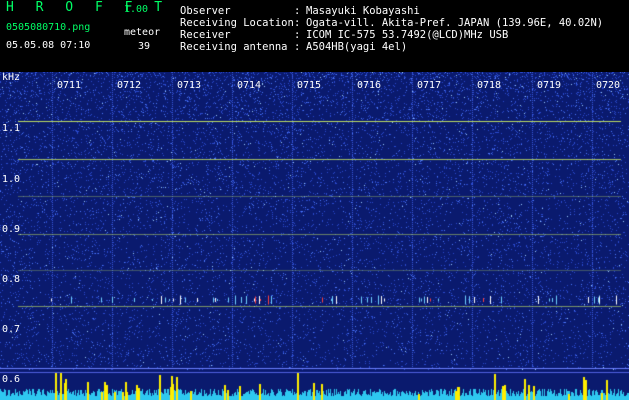  I want to click on meteor-label: meteor, so click(142, 32).